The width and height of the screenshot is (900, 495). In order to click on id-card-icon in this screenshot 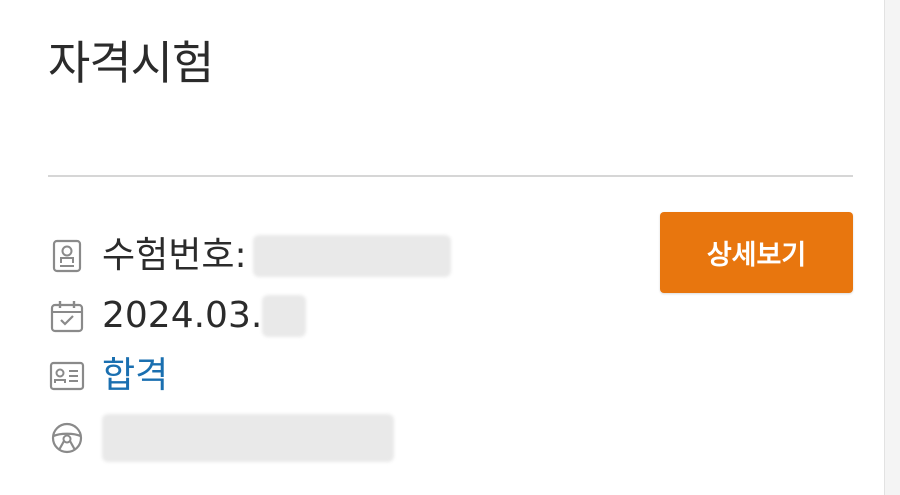, I will do `click(67, 376)`.